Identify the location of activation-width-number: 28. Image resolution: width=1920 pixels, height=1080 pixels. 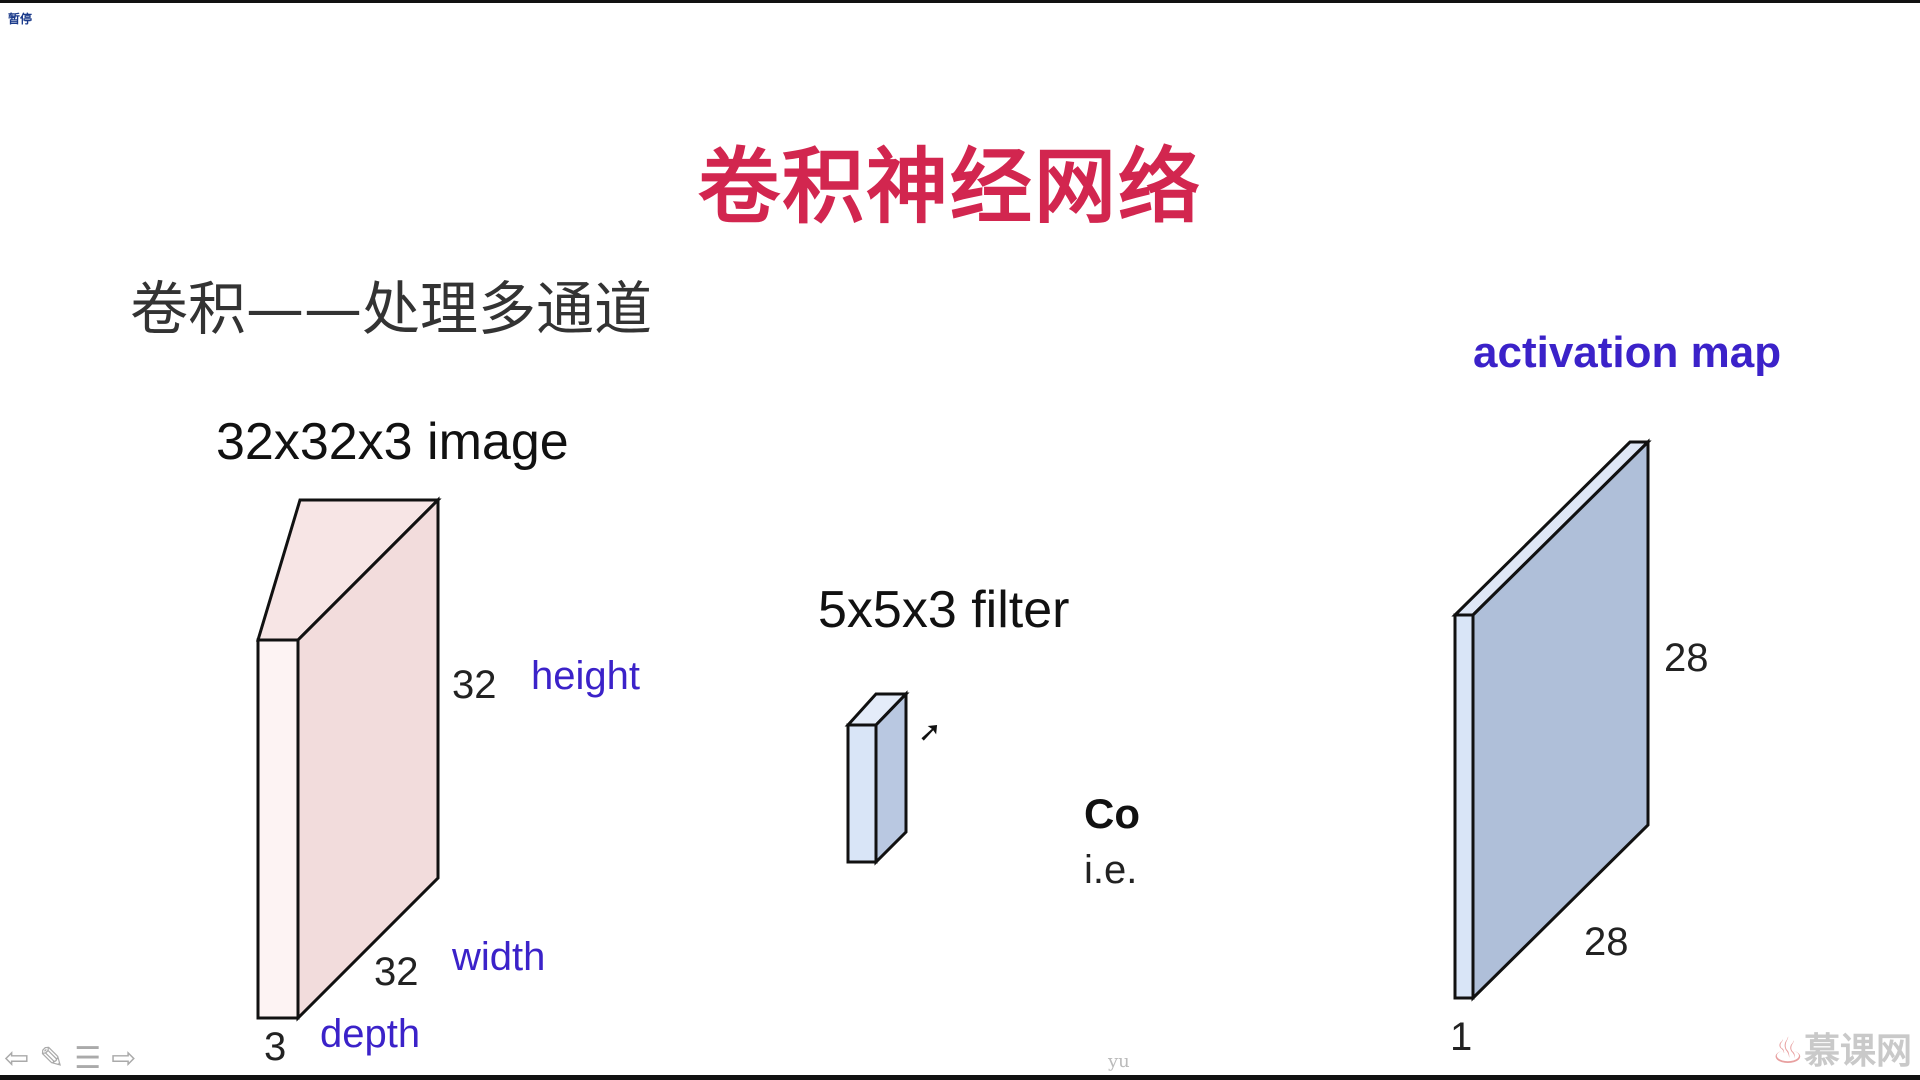
(1606, 942).